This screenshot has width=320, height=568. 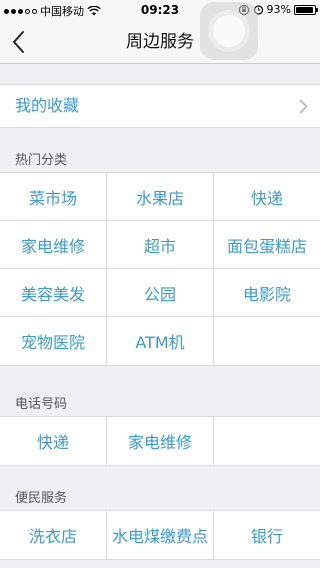 I want to click on battery-icon, so click(x=306, y=9).